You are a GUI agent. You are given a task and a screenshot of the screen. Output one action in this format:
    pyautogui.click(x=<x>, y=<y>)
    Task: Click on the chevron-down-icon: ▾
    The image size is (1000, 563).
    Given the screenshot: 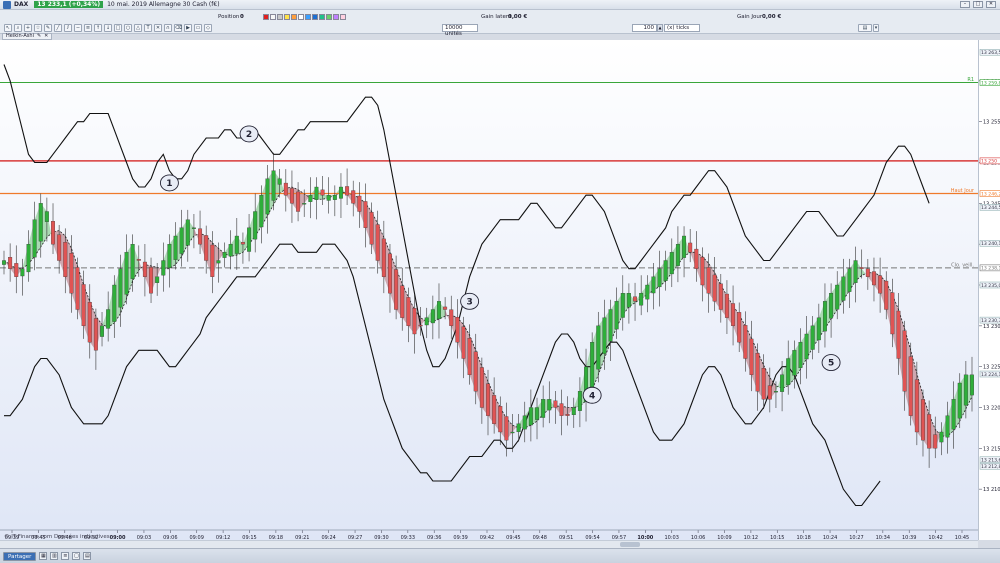 What is the action you would take?
    pyautogui.click(x=876, y=27)
    